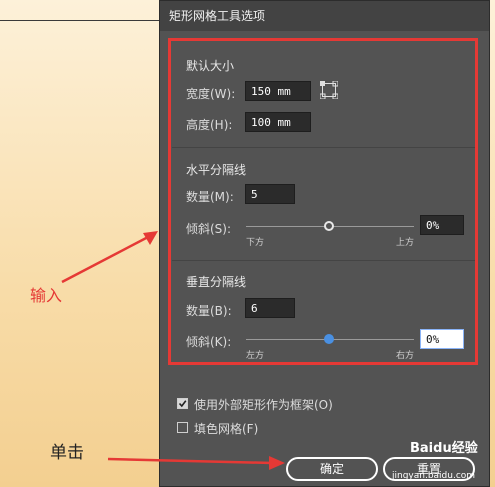 The width and height of the screenshot is (495, 487). What do you see at coordinates (67, 453) in the screenshot?
I see `click-annotation: 单击` at bounding box center [67, 453].